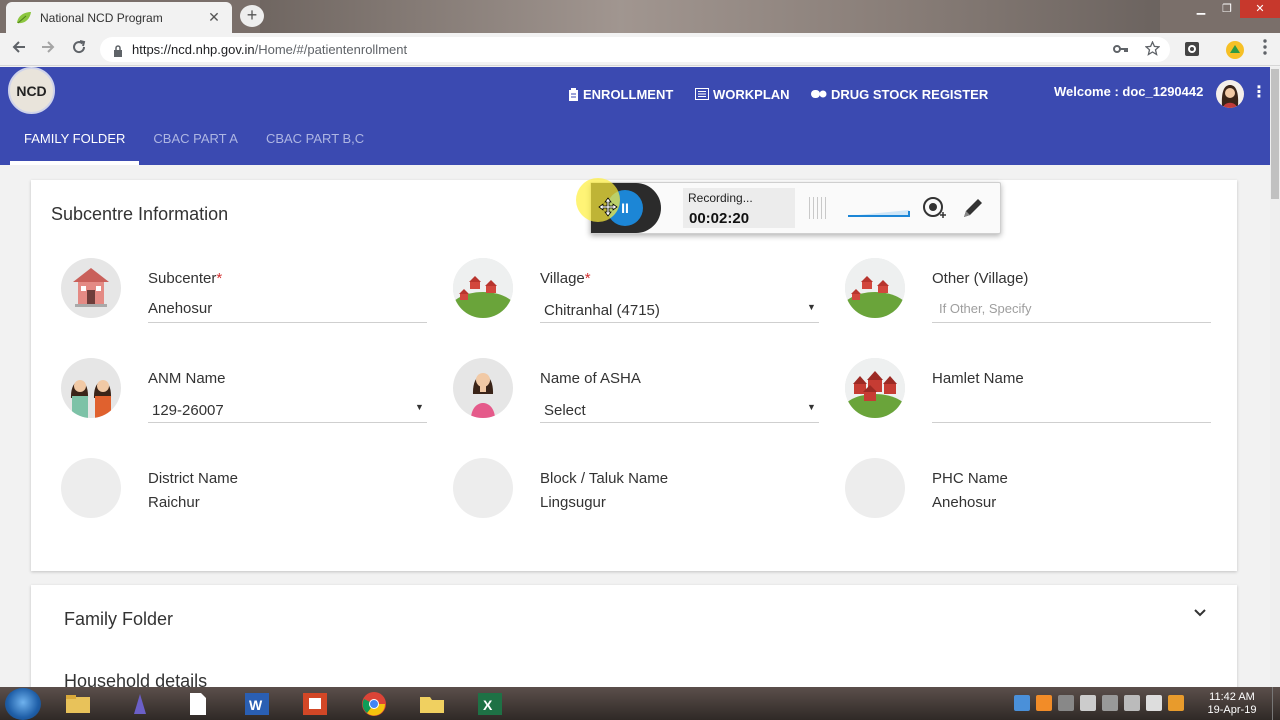 The height and width of the screenshot is (720, 1280). Describe the element at coordinates (1193, 50) in the screenshot. I see `shield-extension-icon` at that location.